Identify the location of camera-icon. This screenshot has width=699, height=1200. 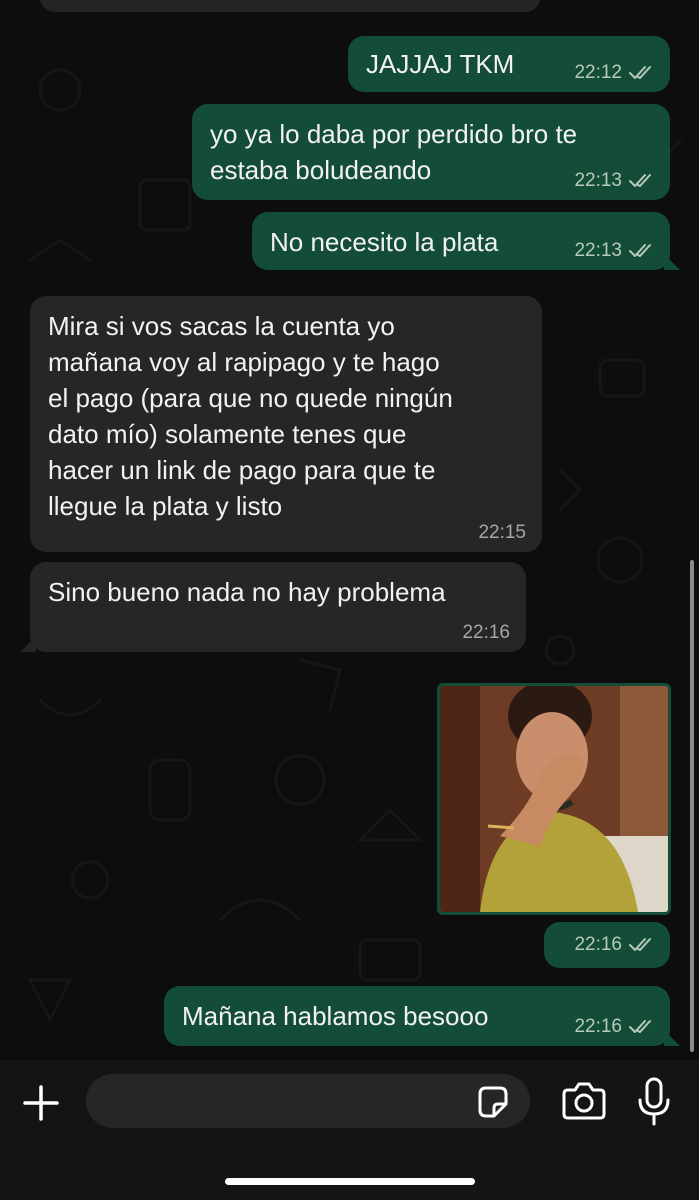
(584, 1102).